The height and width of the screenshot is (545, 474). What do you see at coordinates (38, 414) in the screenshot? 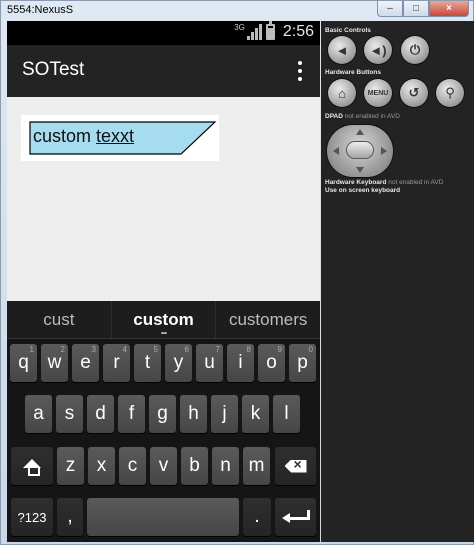
I see `key-a: a` at bounding box center [38, 414].